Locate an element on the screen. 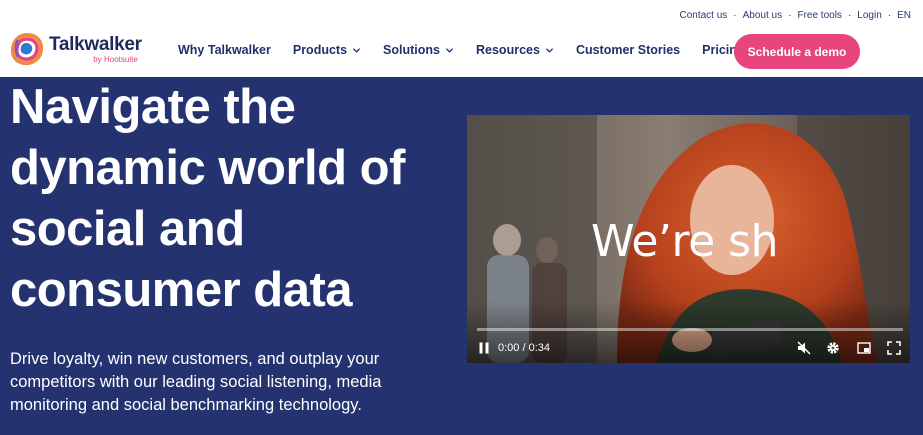  pause-icon is located at coordinates (484, 348).